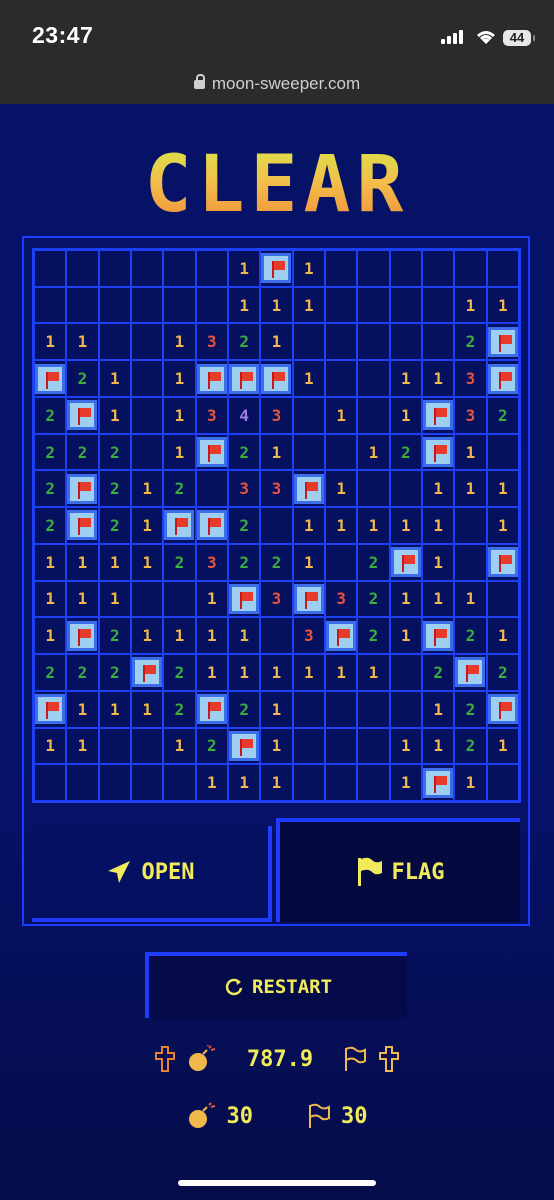 The height and width of the screenshot is (1200, 554). What do you see at coordinates (152, 874) in the screenshot?
I see `open-mode-button: OPEN` at bounding box center [152, 874].